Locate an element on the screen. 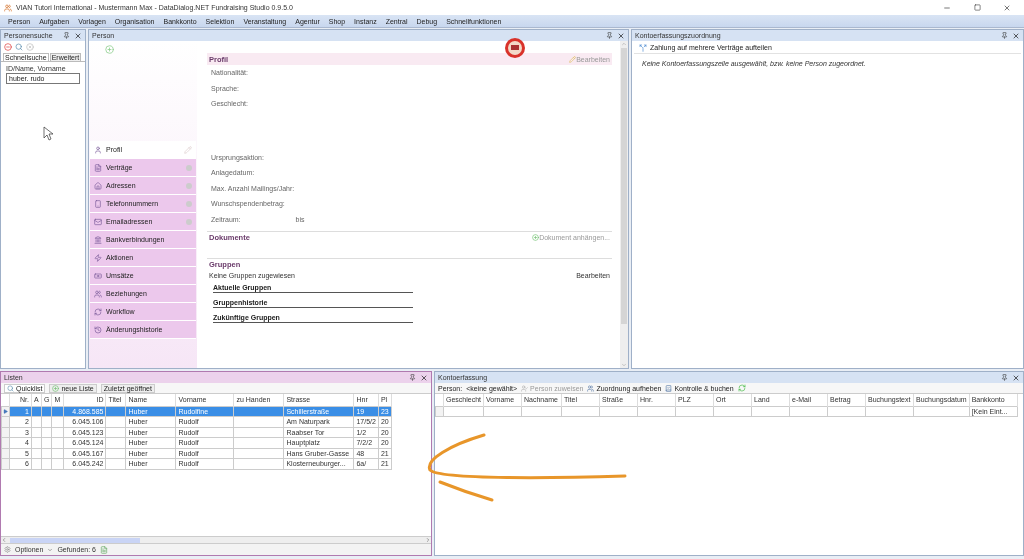  remove-icon is located at coordinates (8, 47).